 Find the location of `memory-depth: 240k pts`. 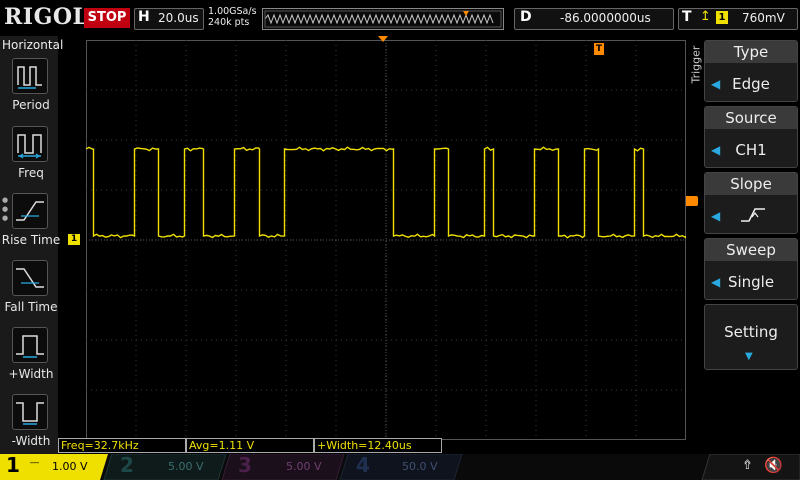

memory-depth: 240k pts is located at coordinates (229, 22).